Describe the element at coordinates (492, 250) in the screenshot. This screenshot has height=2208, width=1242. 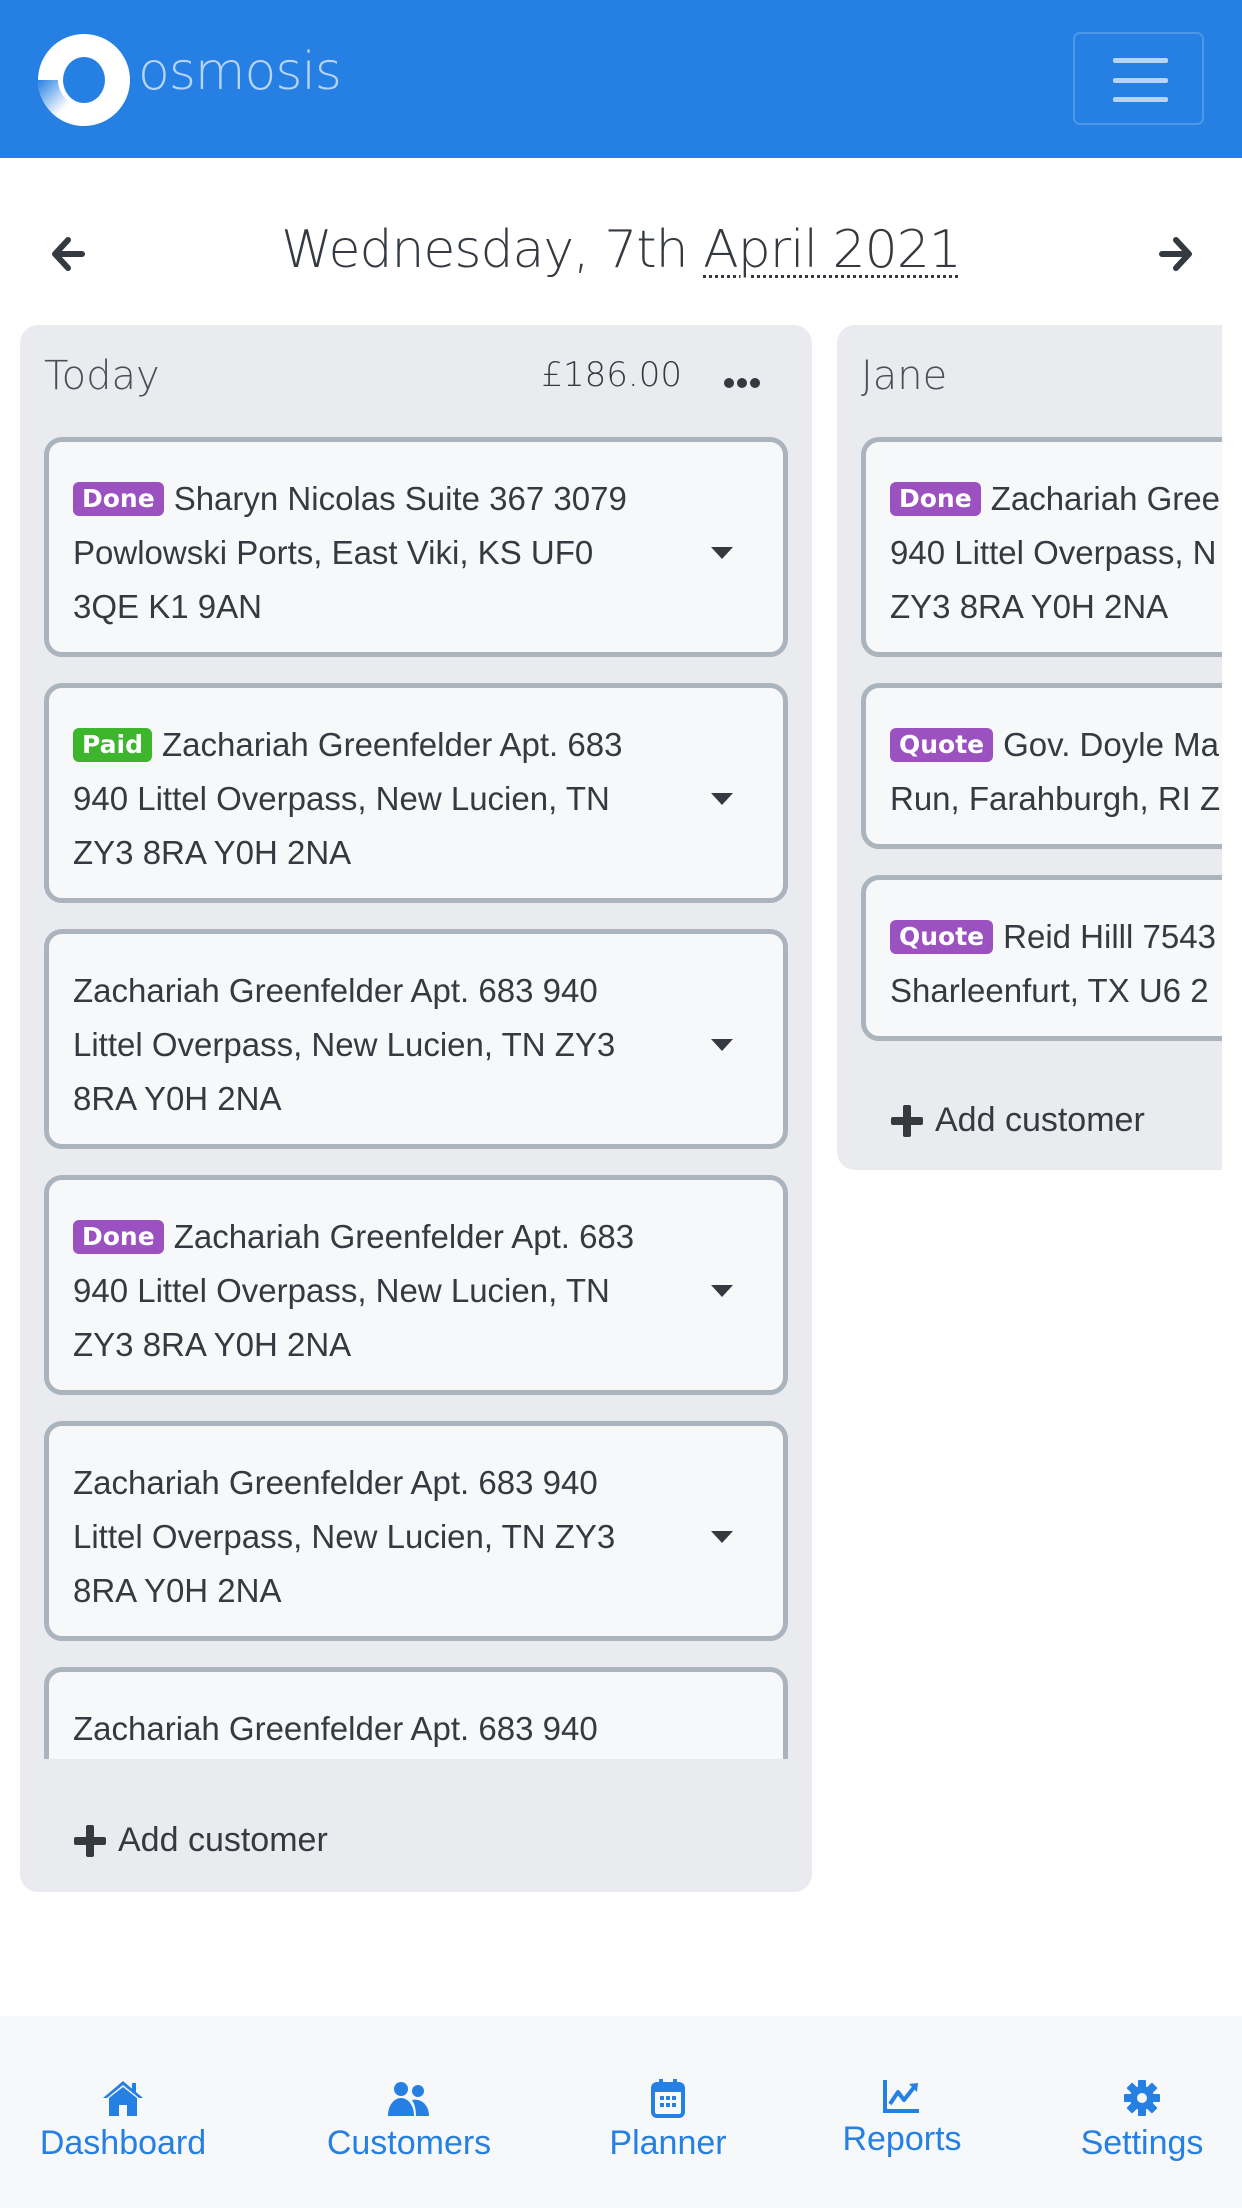
I see `date-title-prefix: Wednesday, 7th` at that location.